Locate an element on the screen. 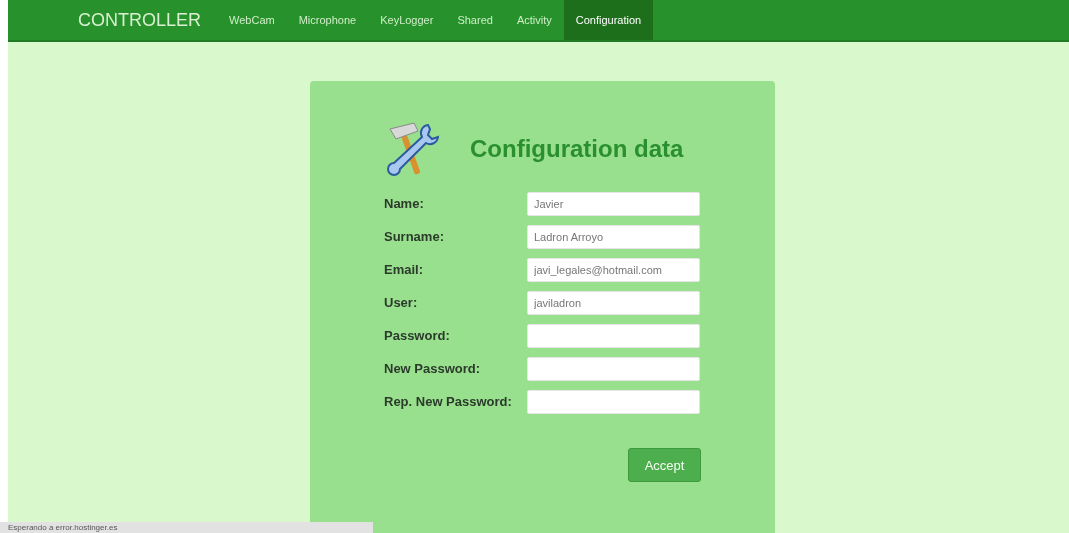  nav-tab: Shared is located at coordinates (475, 20).